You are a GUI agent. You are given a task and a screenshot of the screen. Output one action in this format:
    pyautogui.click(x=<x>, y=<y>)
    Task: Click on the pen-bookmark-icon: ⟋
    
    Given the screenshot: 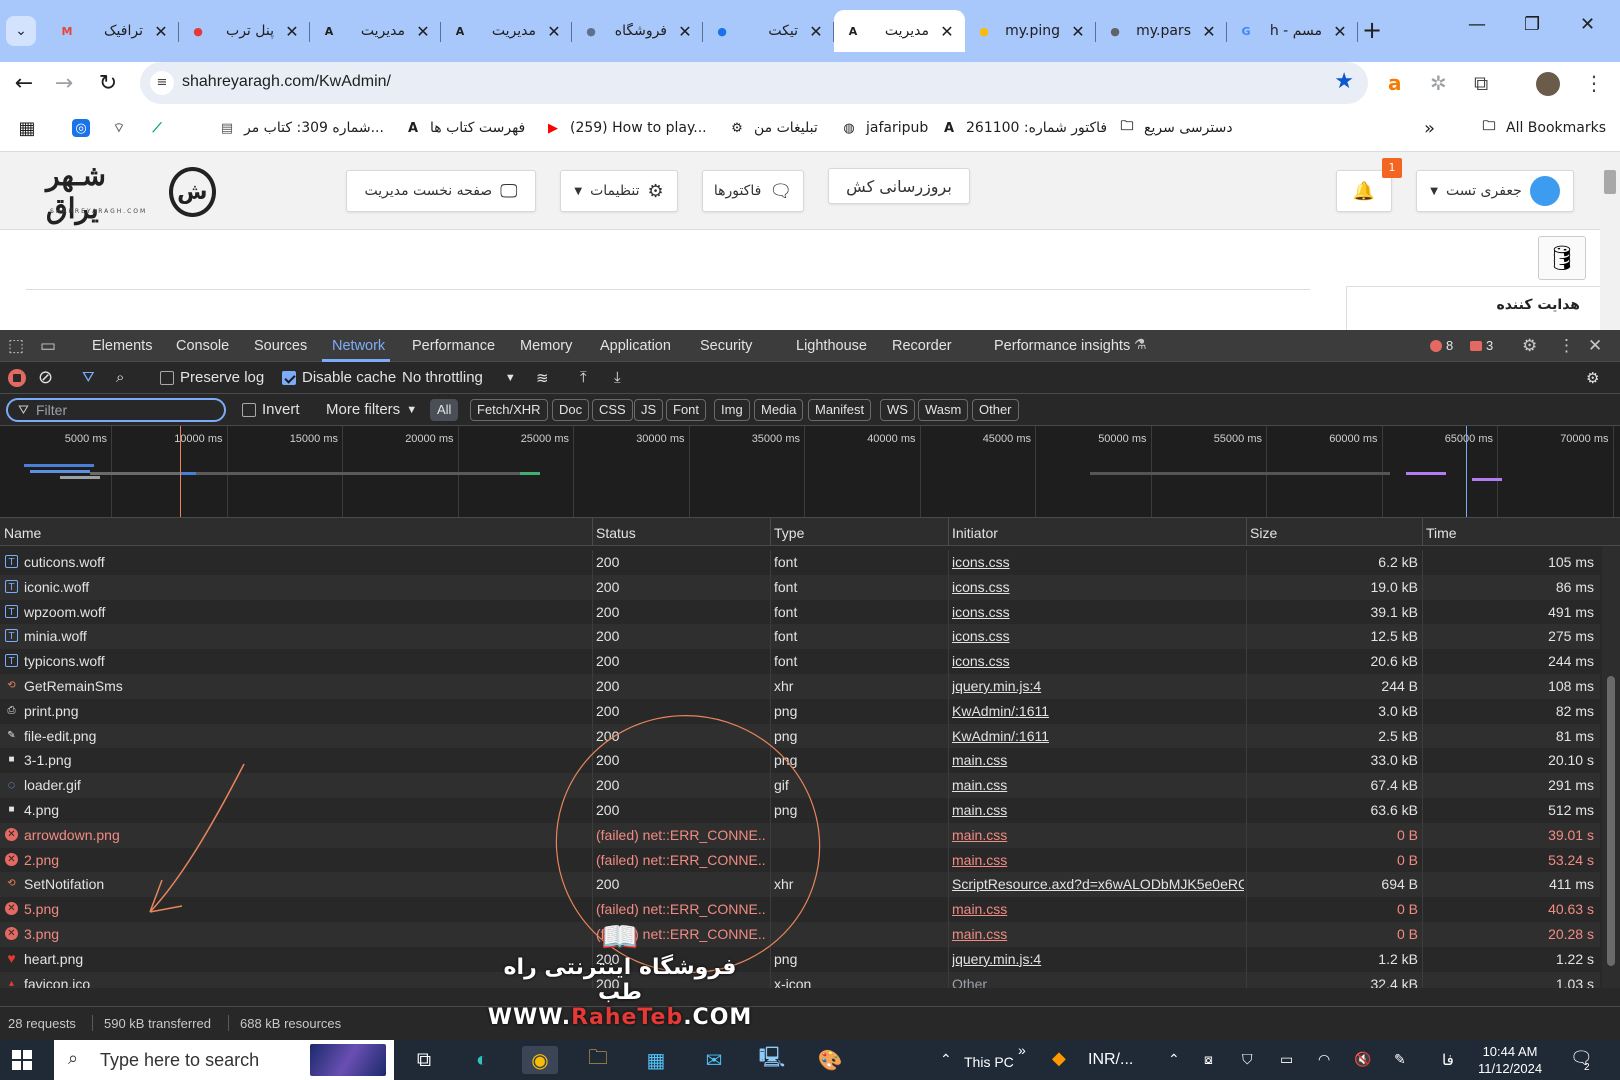 What is the action you would take?
    pyautogui.click(x=157, y=128)
    